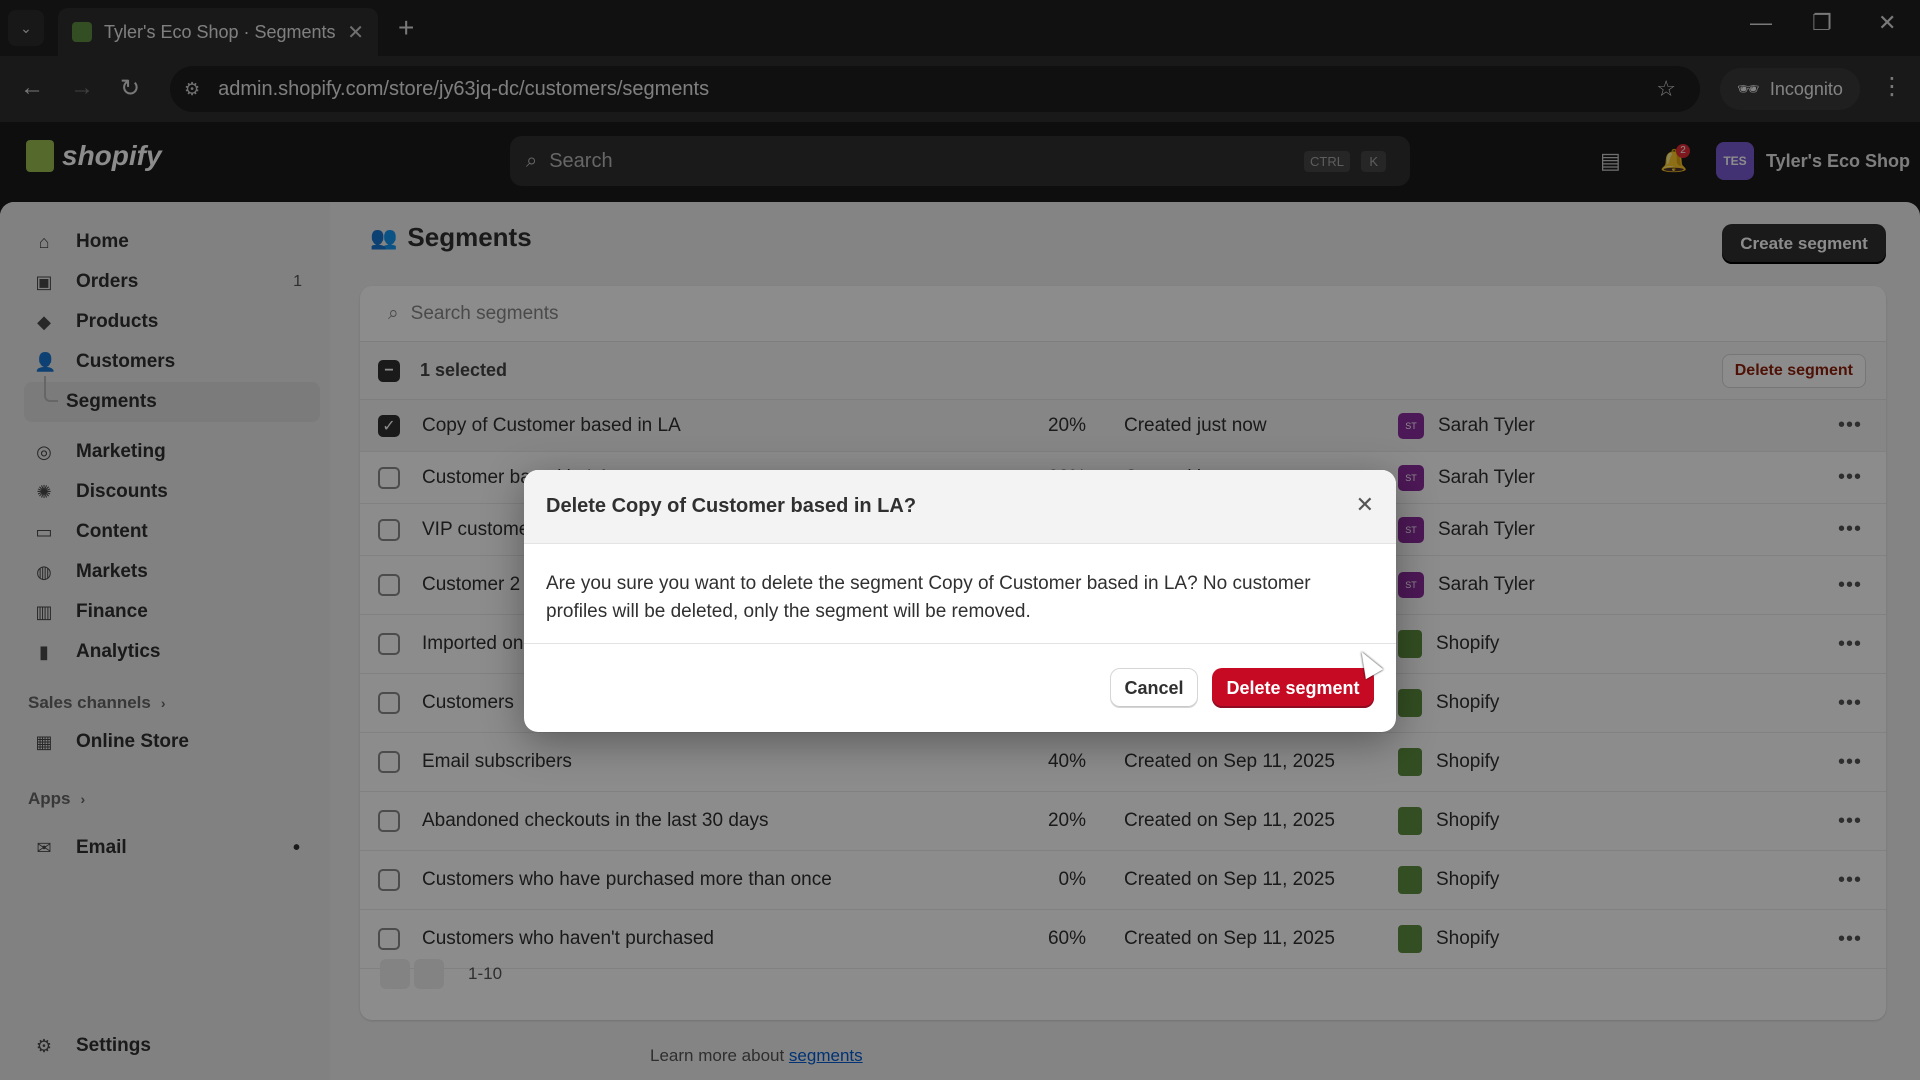 This screenshot has height=1080, width=1920. What do you see at coordinates (731, 506) in the screenshot?
I see `dialog-title: Delete Copy of Customer based in LA?` at bounding box center [731, 506].